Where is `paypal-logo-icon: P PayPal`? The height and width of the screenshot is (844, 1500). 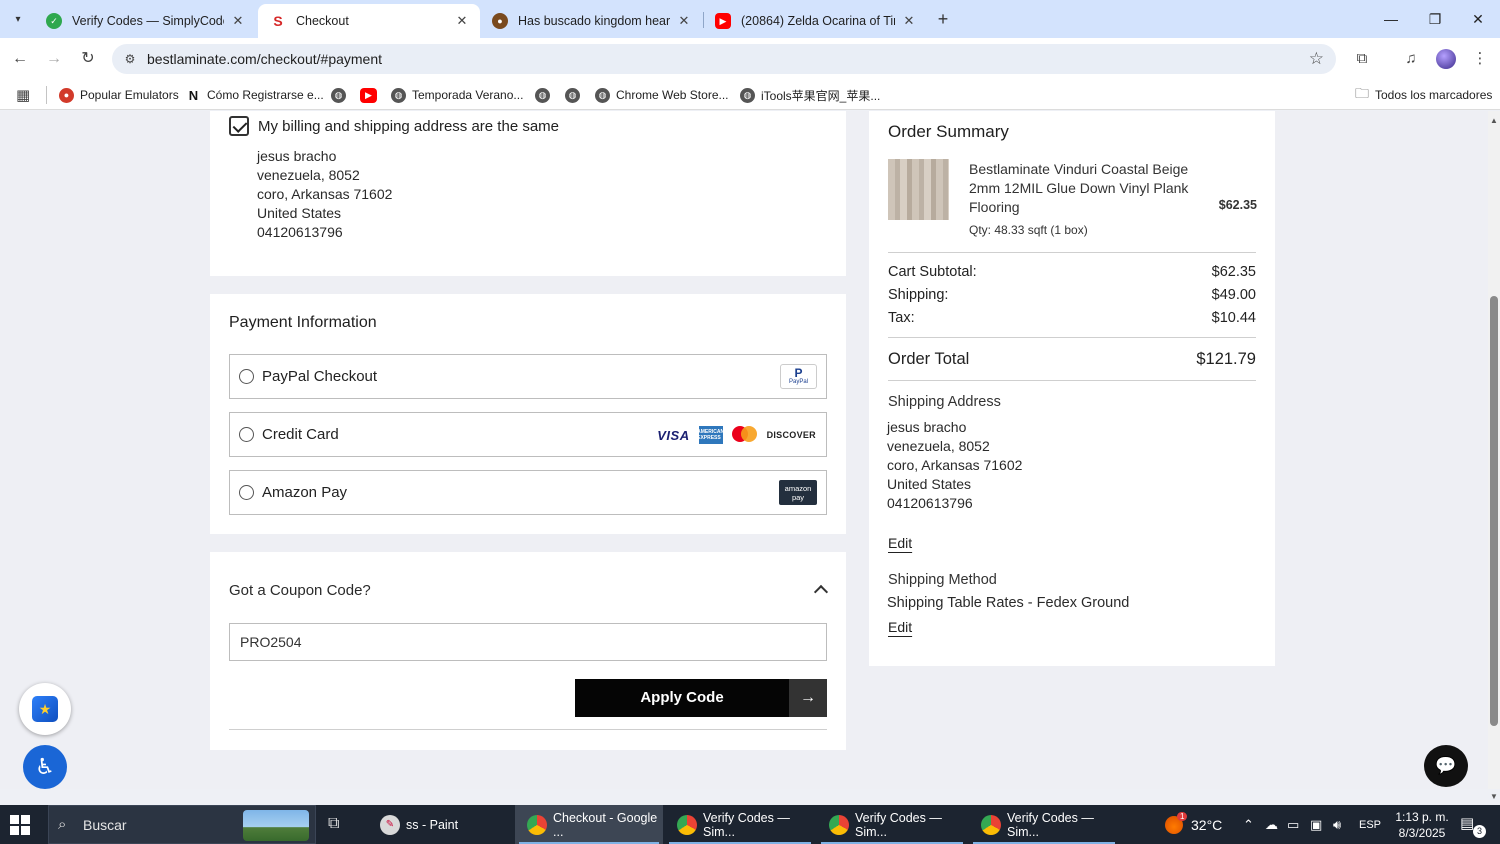 paypal-logo-icon: P PayPal is located at coordinates (798, 376).